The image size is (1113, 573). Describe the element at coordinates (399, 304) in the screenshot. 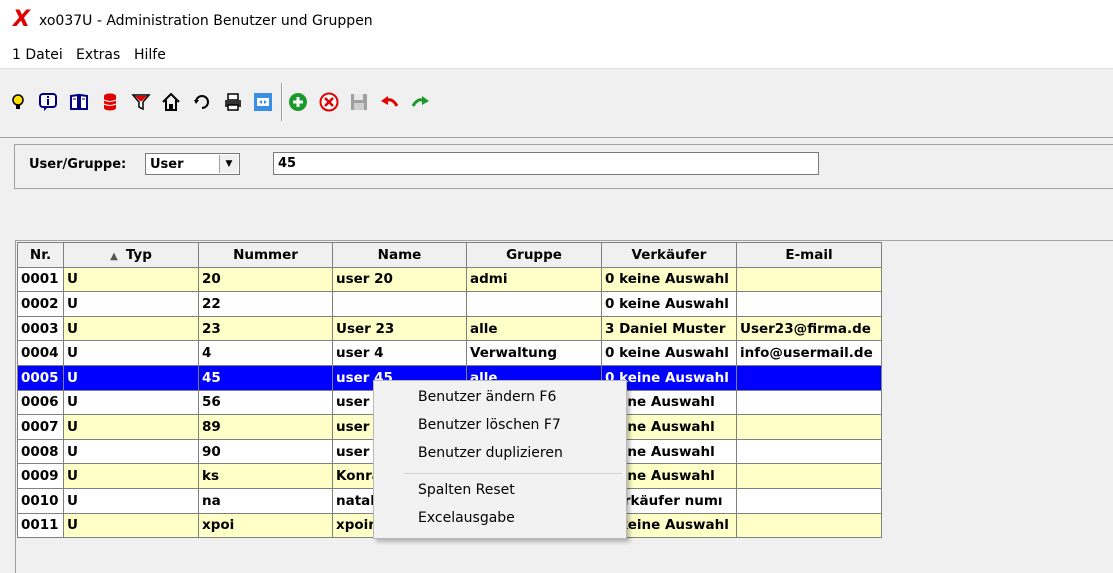

I see `cell-name` at that location.